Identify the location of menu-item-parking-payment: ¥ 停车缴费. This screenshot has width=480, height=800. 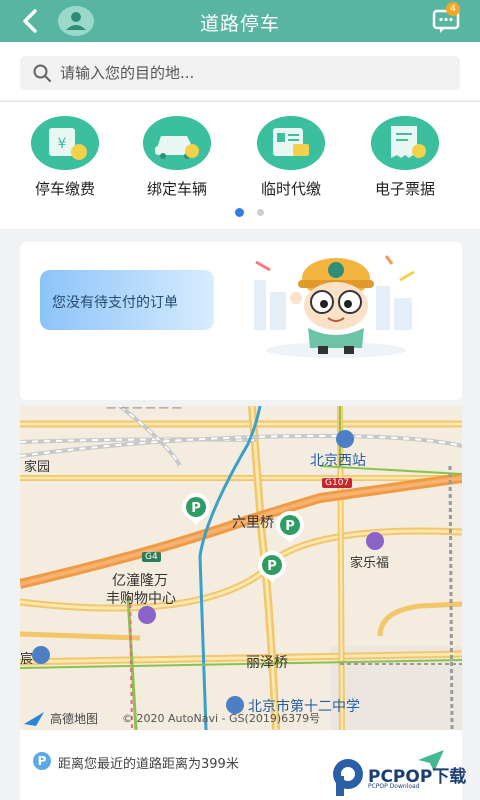
(65, 157).